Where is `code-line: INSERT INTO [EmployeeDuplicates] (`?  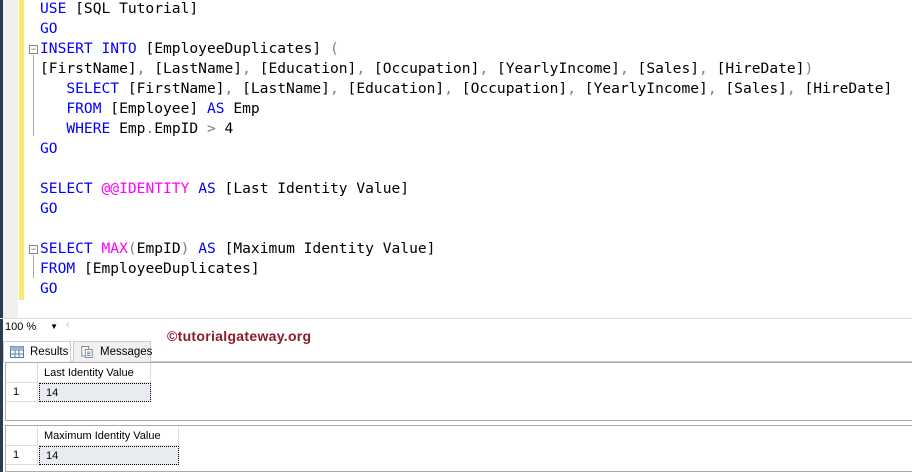 code-line: INSERT INTO [EmployeeDuplicates] ( is located at coordinates (189, 49).